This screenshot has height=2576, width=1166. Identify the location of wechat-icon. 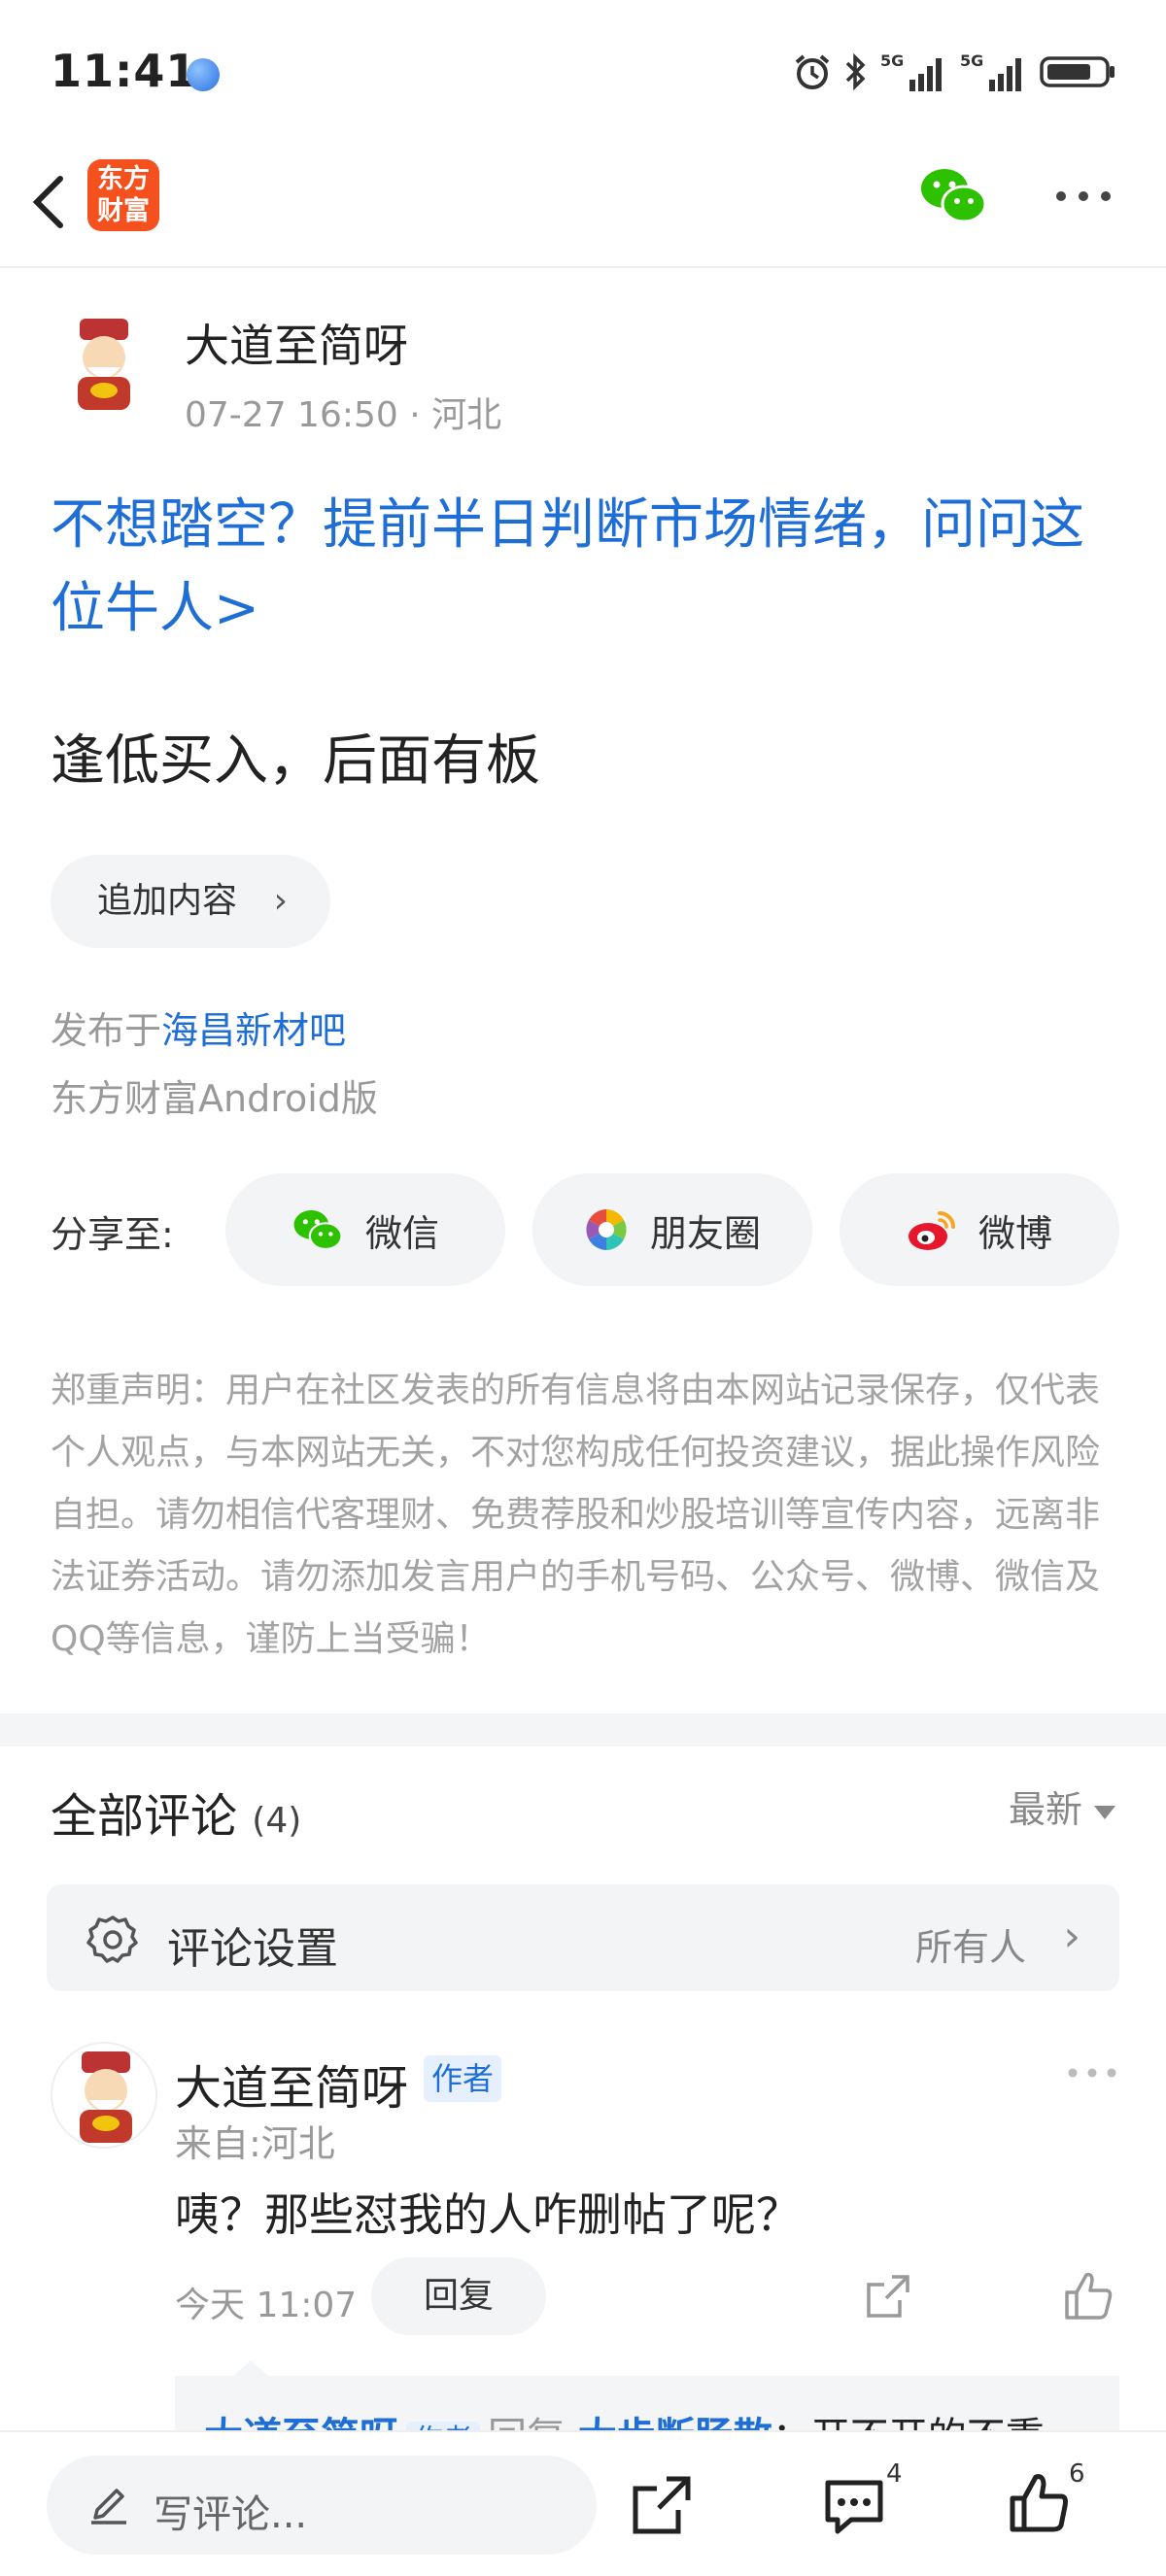
(318, 1230).